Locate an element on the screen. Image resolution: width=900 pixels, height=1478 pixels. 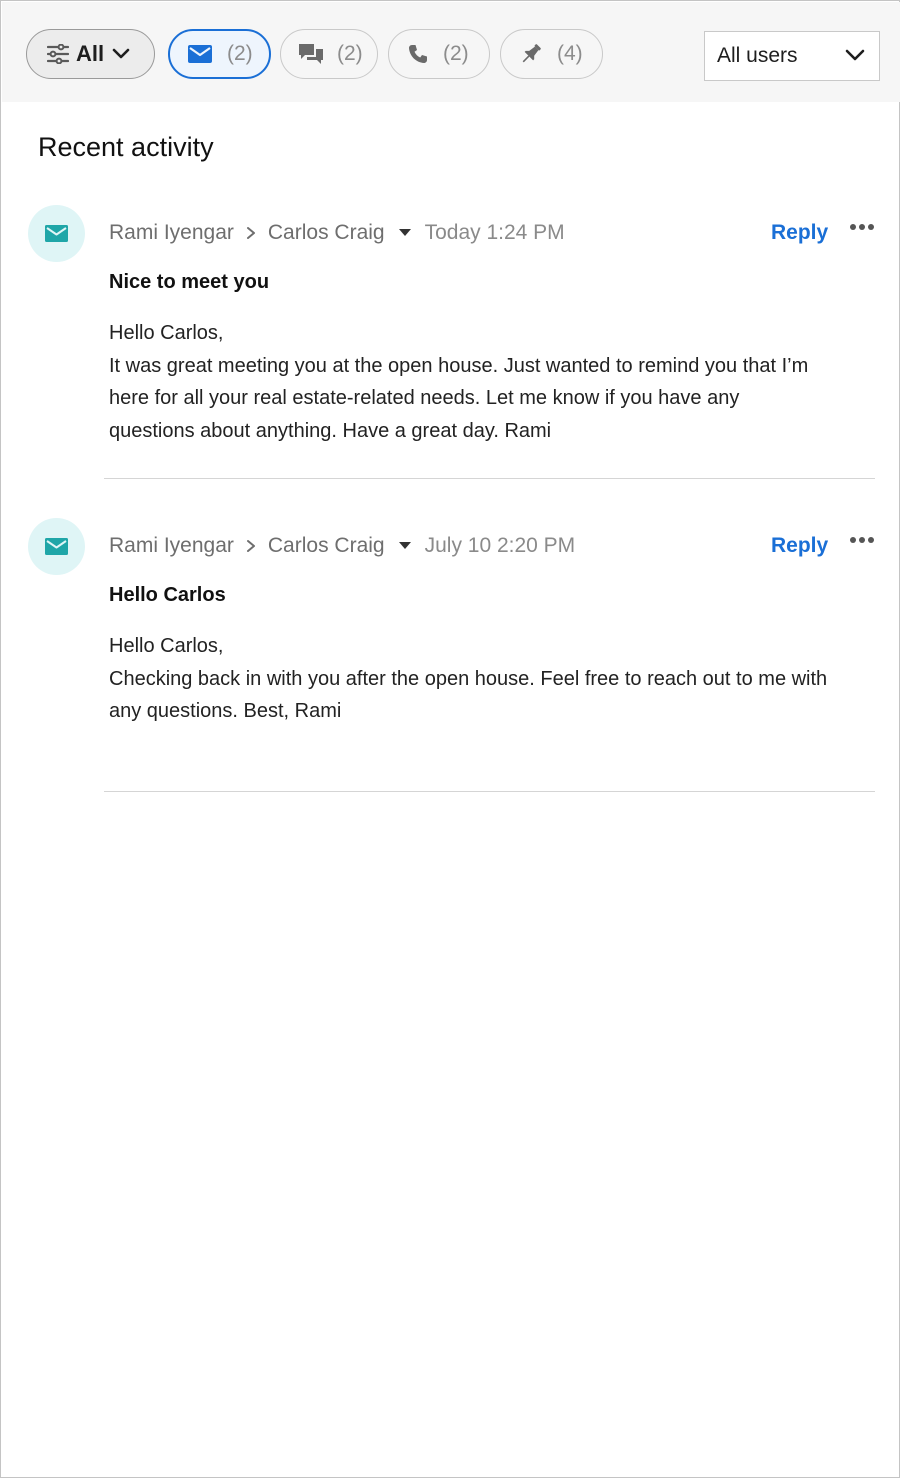
all-filter-label: All is located at coordinates (90, 53).